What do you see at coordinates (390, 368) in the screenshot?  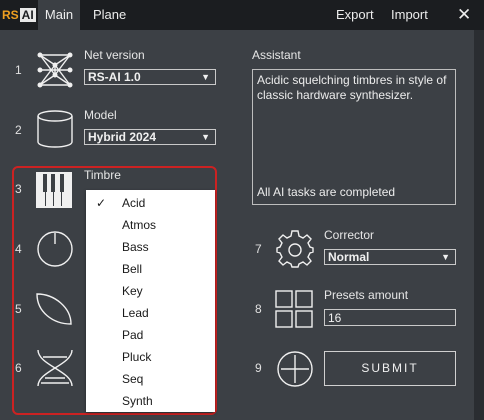 I see `submit-button: SUBMIT` at bounding box center [390, 368].